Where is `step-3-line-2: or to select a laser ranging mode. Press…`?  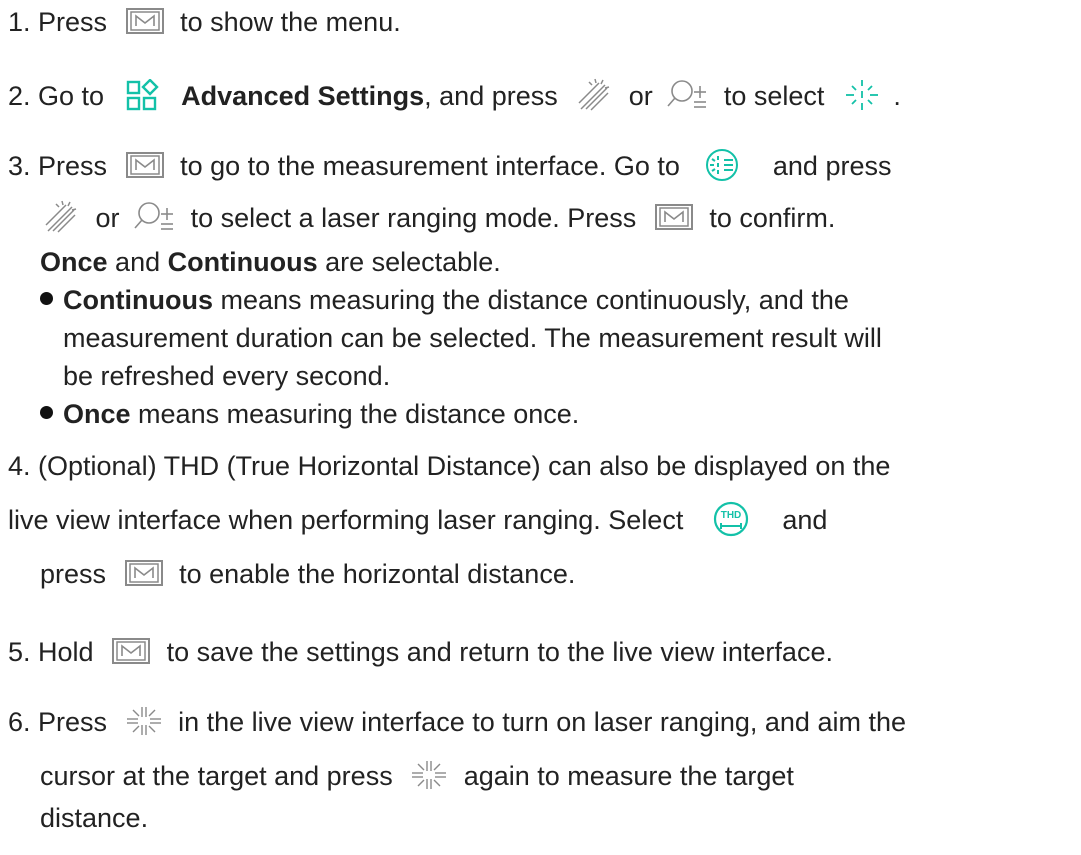 step-3-line-2: or to select a laser ranging mode. Press… is located at coordinates (437, 219).